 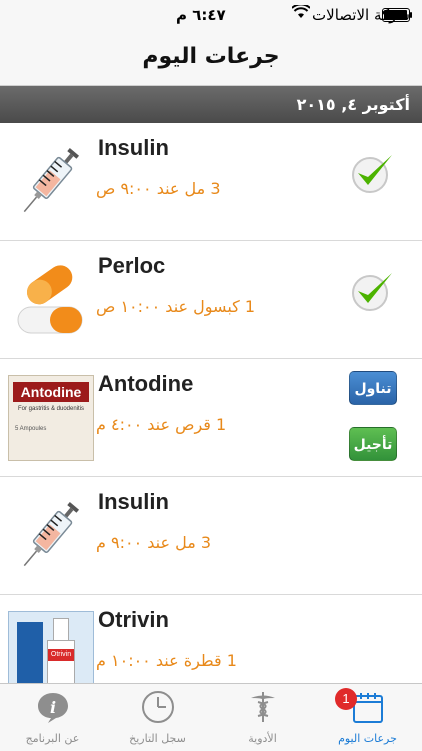 I want to click on dose-time: 3 مل عند ٩:٠٠ ص, so click(x=158, y=188).